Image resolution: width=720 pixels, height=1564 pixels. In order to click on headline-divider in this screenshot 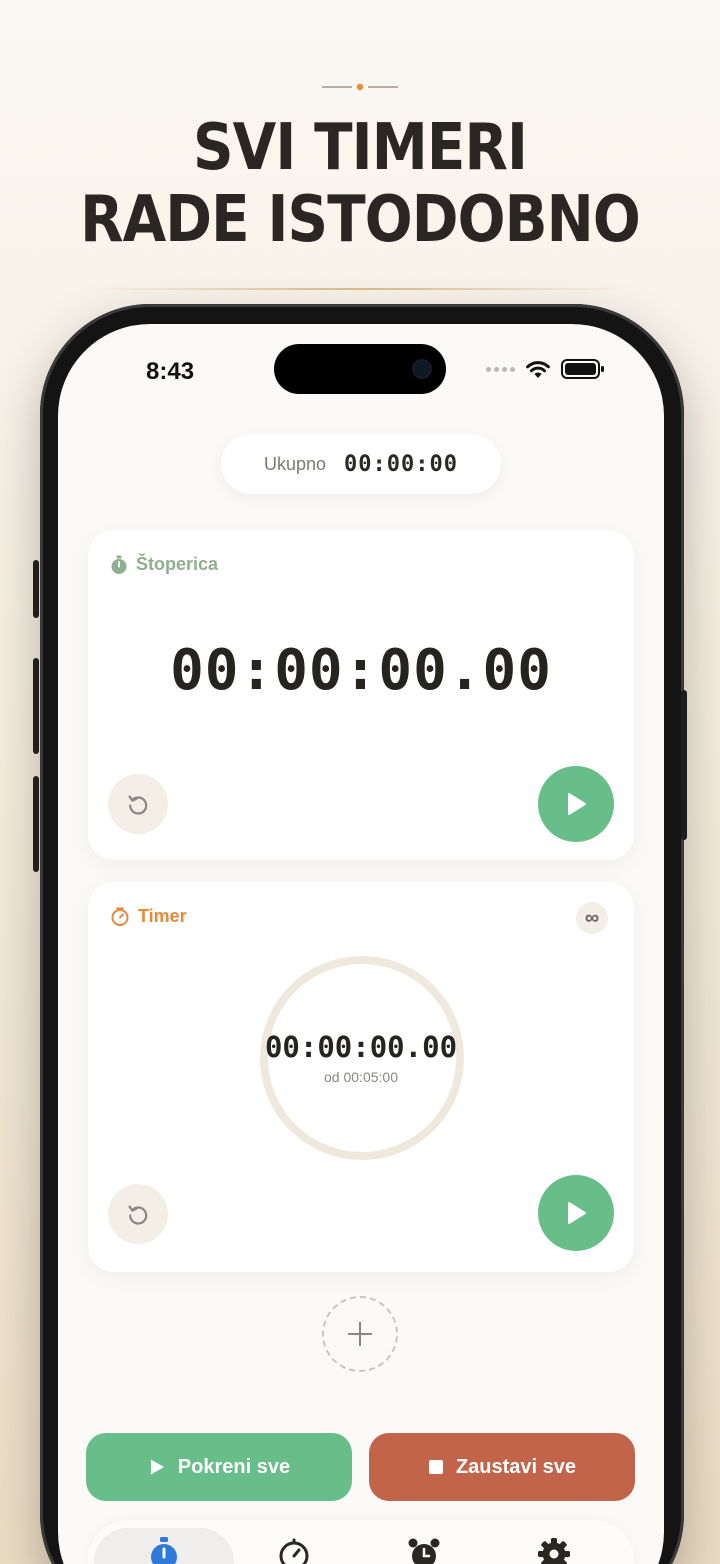, I will do `click(360, 289)`.